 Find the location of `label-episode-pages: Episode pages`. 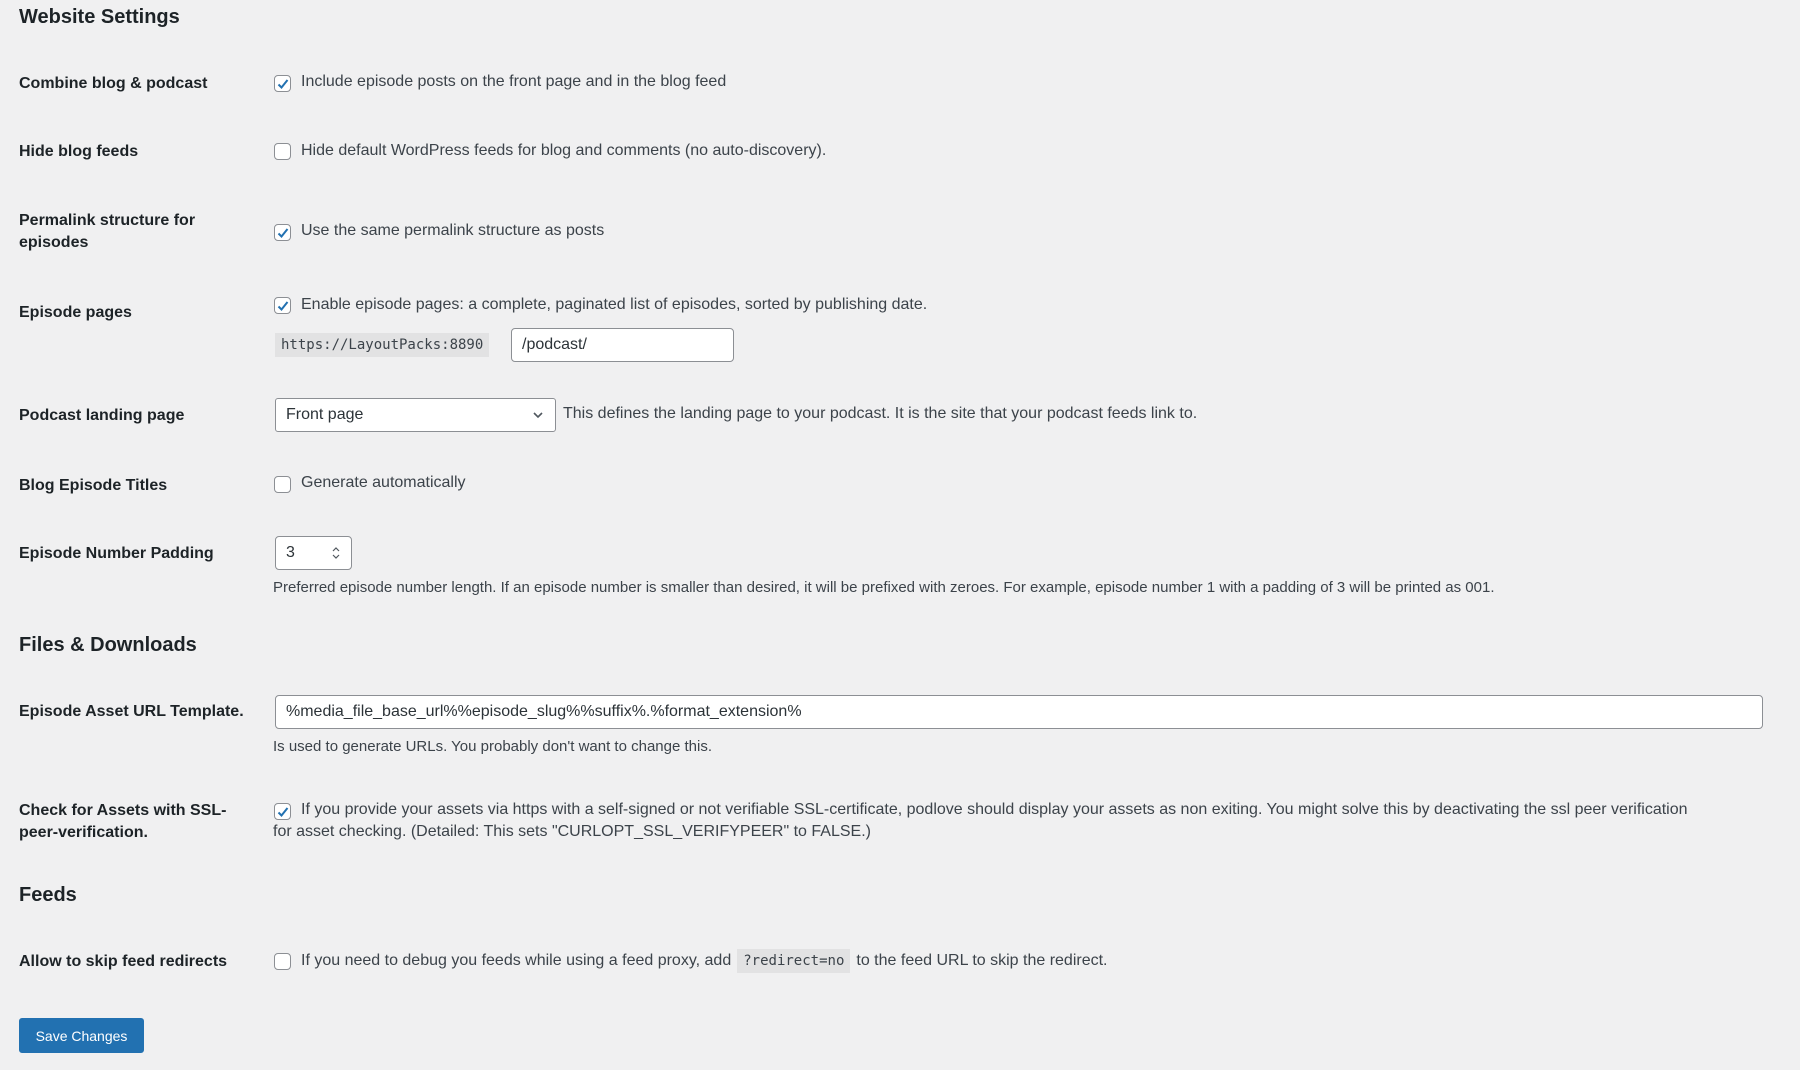

label-episode-pages: Episode pages is located at coordinates (75, 312).